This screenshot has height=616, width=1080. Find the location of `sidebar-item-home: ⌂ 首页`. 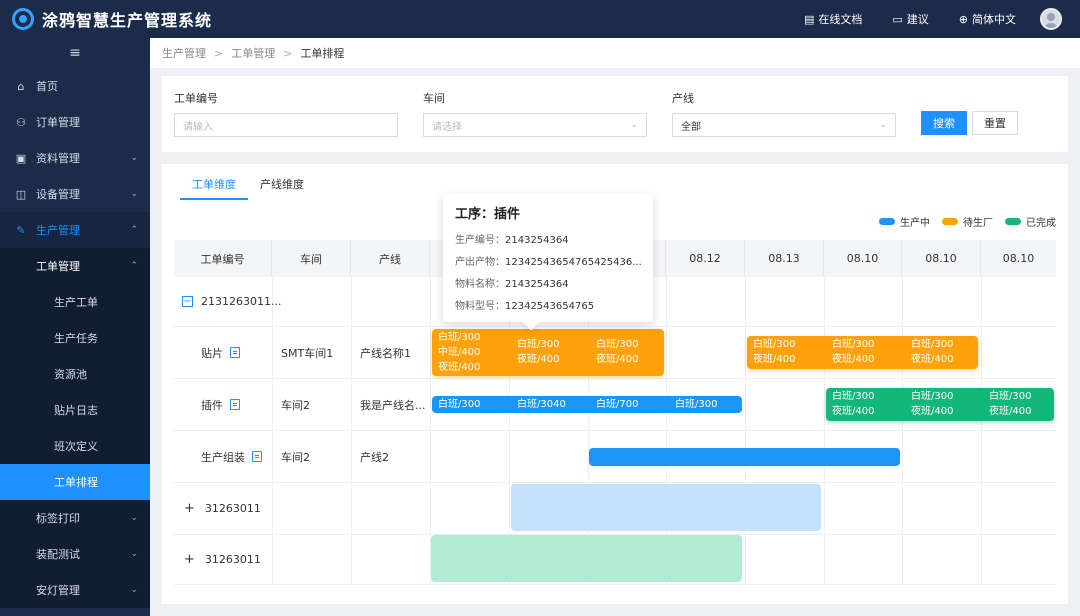

sidebar-item-home: ⌂ 首页 is located at coordinates (75, 86).